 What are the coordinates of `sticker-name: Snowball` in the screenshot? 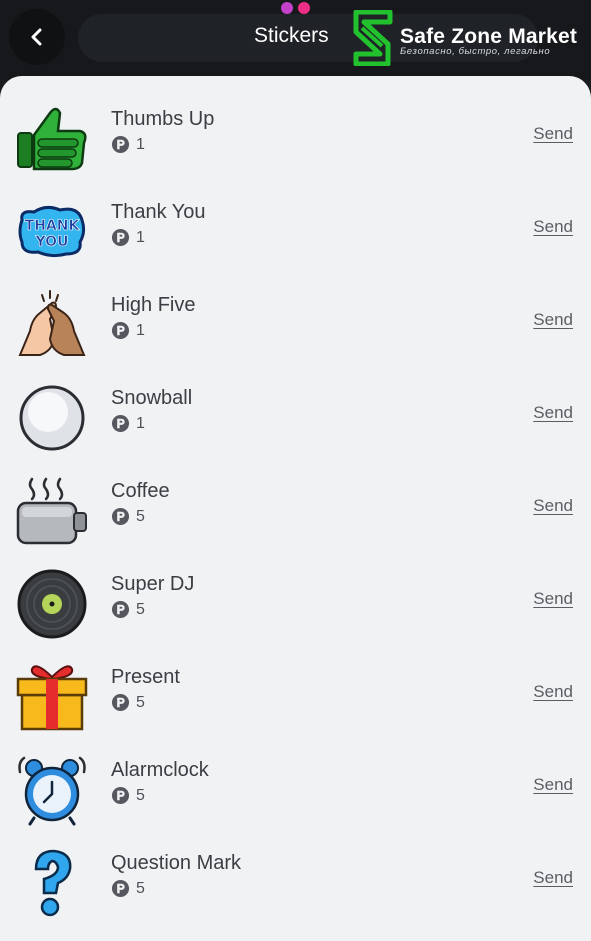 It's located at (152, 398).